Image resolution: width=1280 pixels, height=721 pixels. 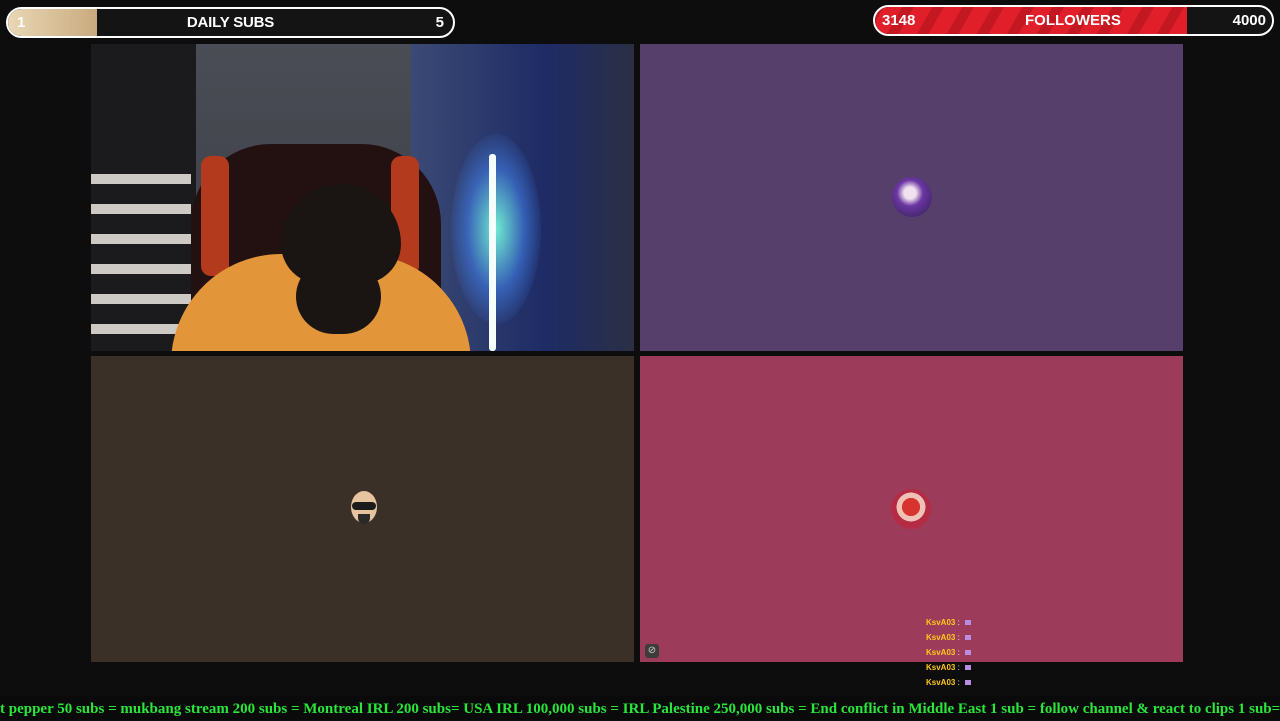 I want to click on red-avatar-icon, so click(x=911, y=509).